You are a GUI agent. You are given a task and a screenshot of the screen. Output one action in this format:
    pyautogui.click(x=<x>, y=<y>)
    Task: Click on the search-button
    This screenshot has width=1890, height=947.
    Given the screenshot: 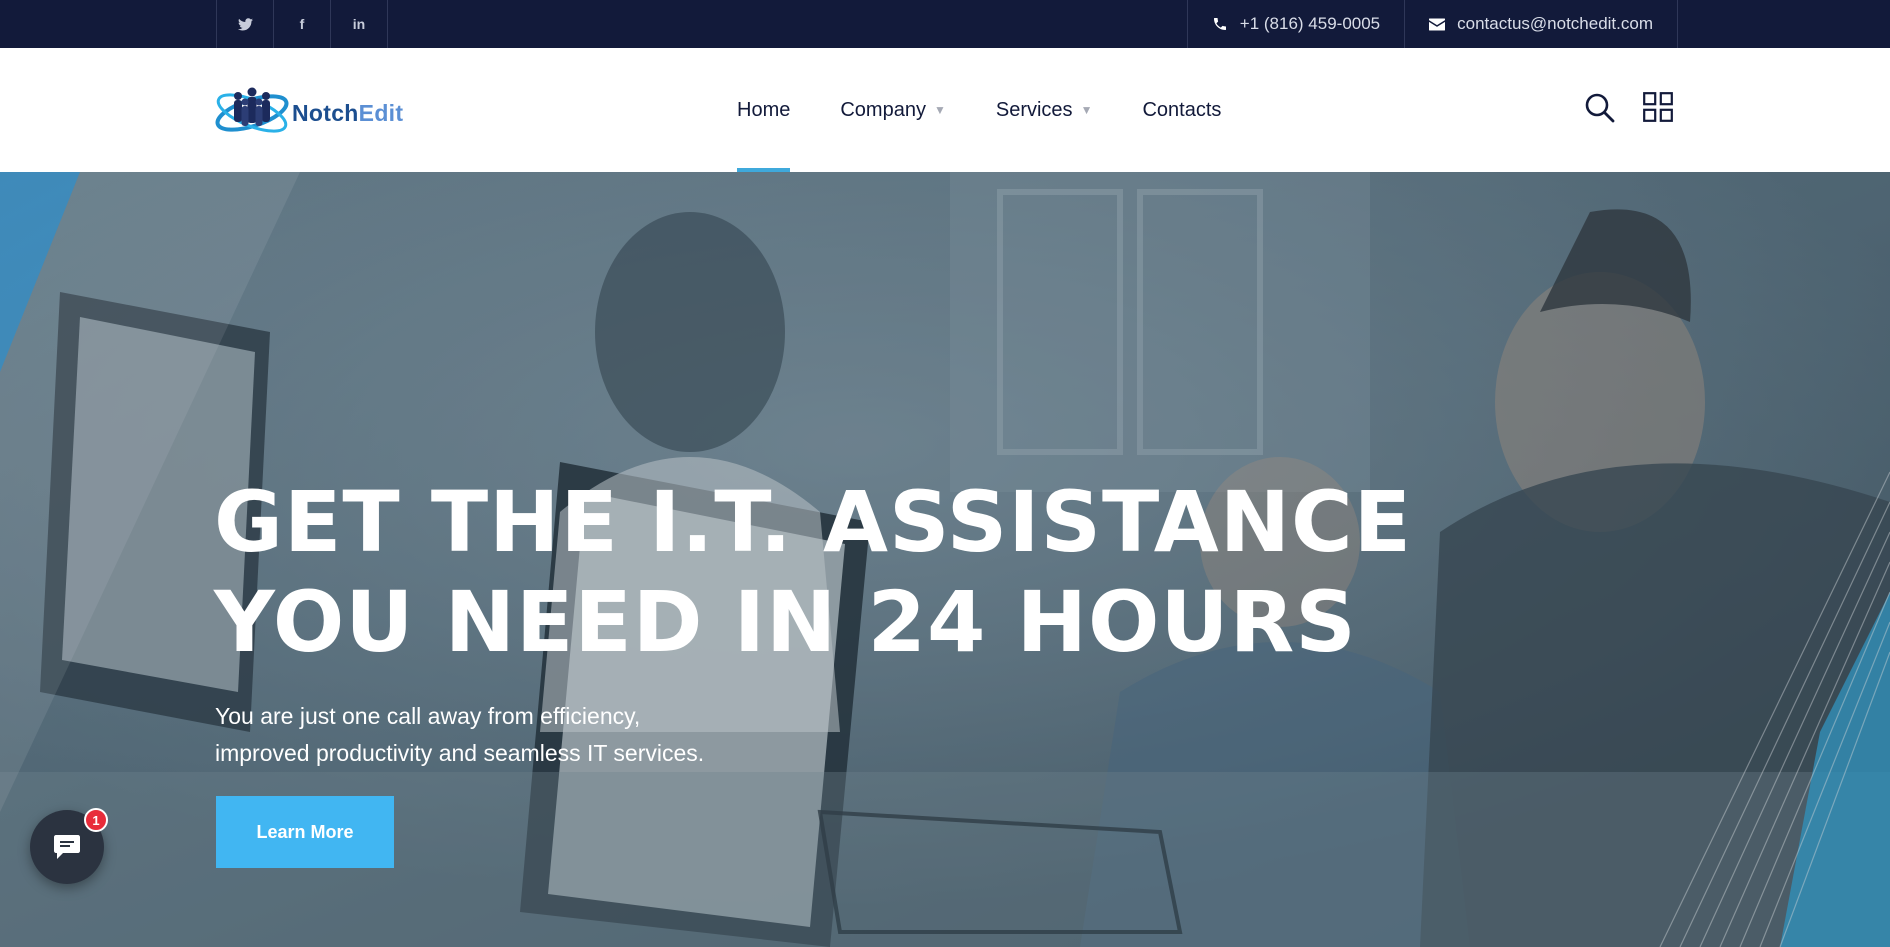 What is the action you would take?
    pyautogui.click(x=1600, y=110)
    